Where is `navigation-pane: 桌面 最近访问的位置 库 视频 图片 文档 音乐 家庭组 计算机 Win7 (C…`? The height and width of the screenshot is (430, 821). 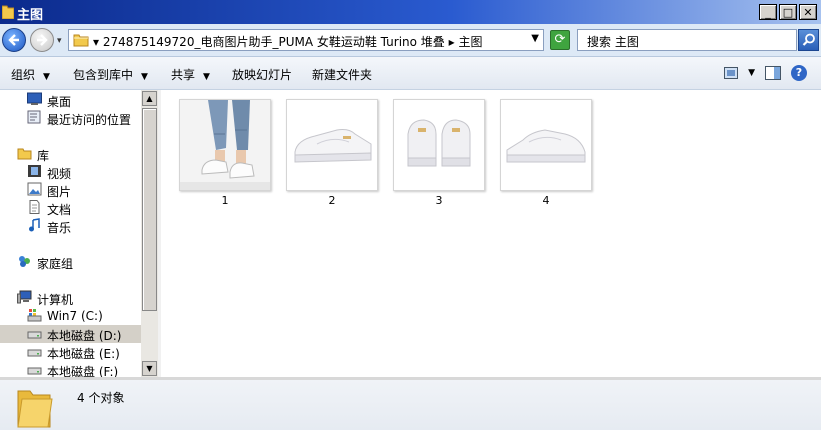 navigation-pane: 桌面 最近访问的位置 库 视频 图片 文档 音乐 家庭组 计算机 Win7 (C… is located at coordinates (70, 233).